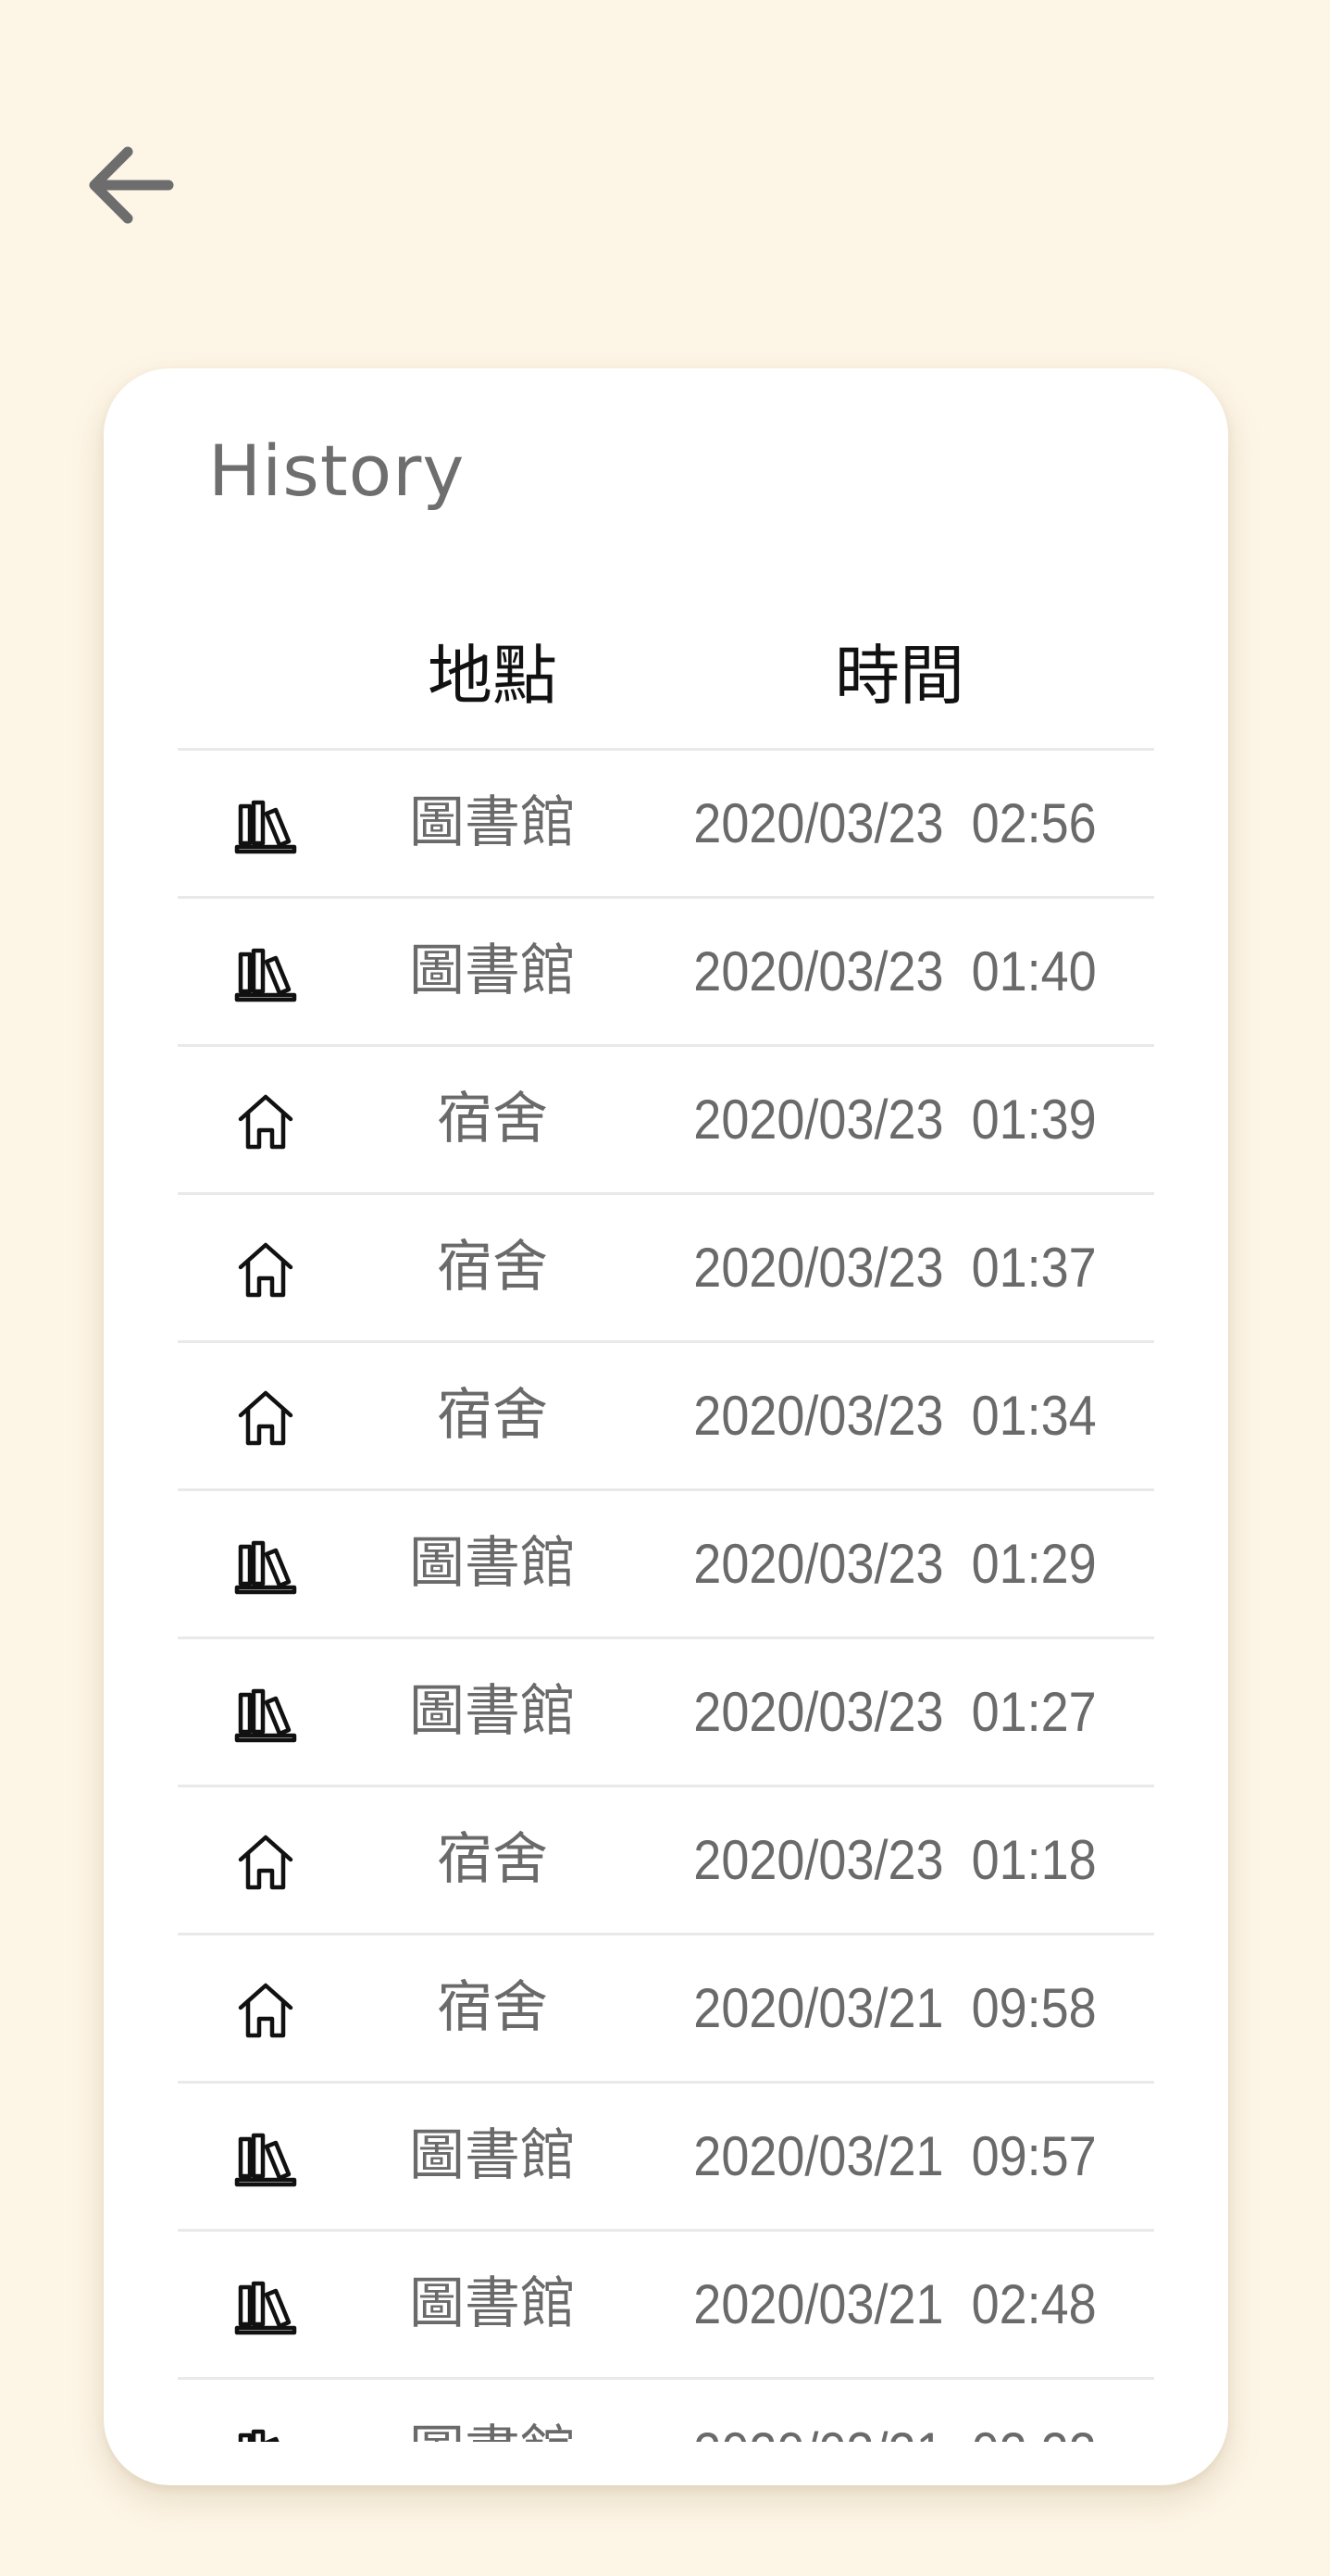 The width and height of the screenshot is (1330, 2576). What do you see at coordinates (666, 2409) in the screenshot?
I see `history-row: 圖書館 2020/03/21 02:22` at bounding box center [666, 2409].